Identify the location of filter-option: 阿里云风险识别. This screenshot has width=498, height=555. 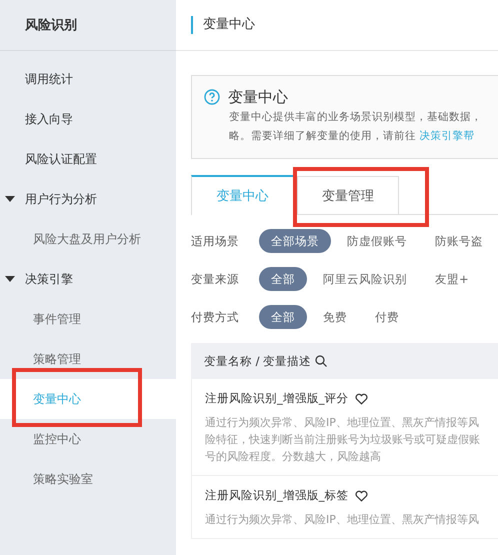
(365, 279).